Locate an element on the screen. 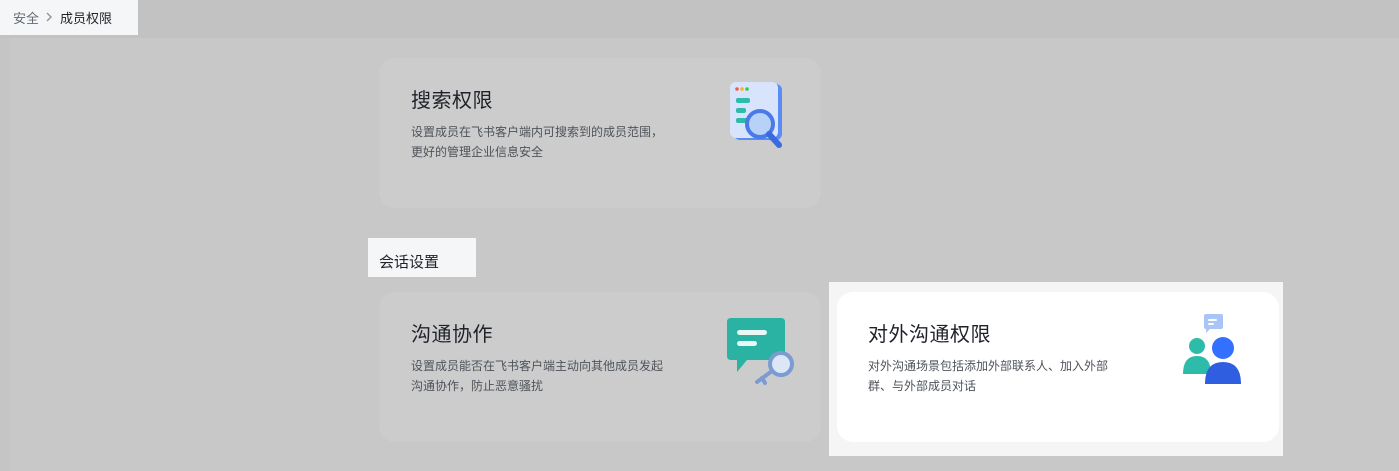  card-description: 设置成员能否在飞书客户端主动向其他成员发起 沟通协作，防止恶意骚扰 is located at coordinates (543, 376).